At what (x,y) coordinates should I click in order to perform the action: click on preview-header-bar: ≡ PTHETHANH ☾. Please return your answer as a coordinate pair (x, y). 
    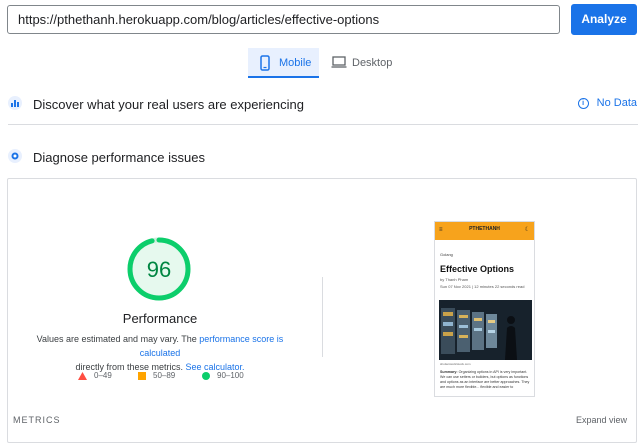
    Looking at the image, I should click on (484, 231).